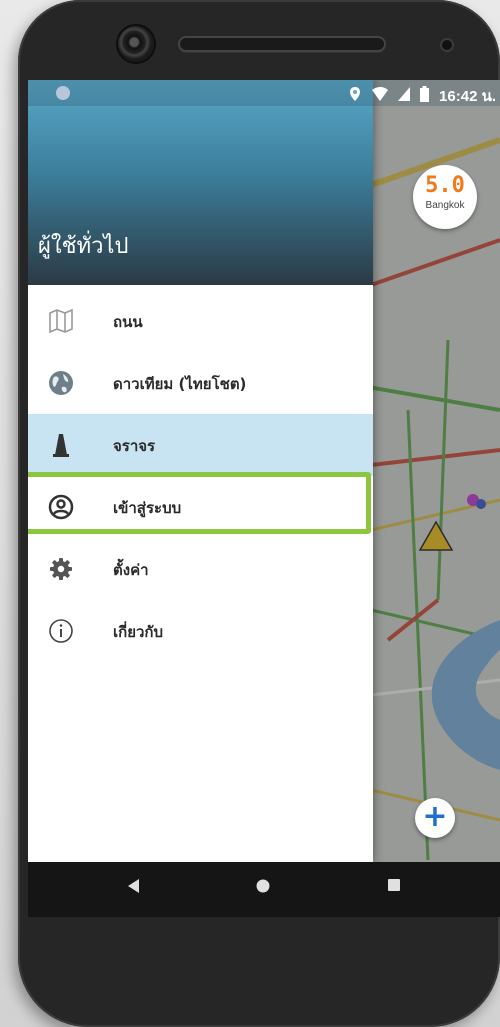  Describe the element at coordinates (63, 93) in the screenshot. I see `notification-dot-icon` at that location.